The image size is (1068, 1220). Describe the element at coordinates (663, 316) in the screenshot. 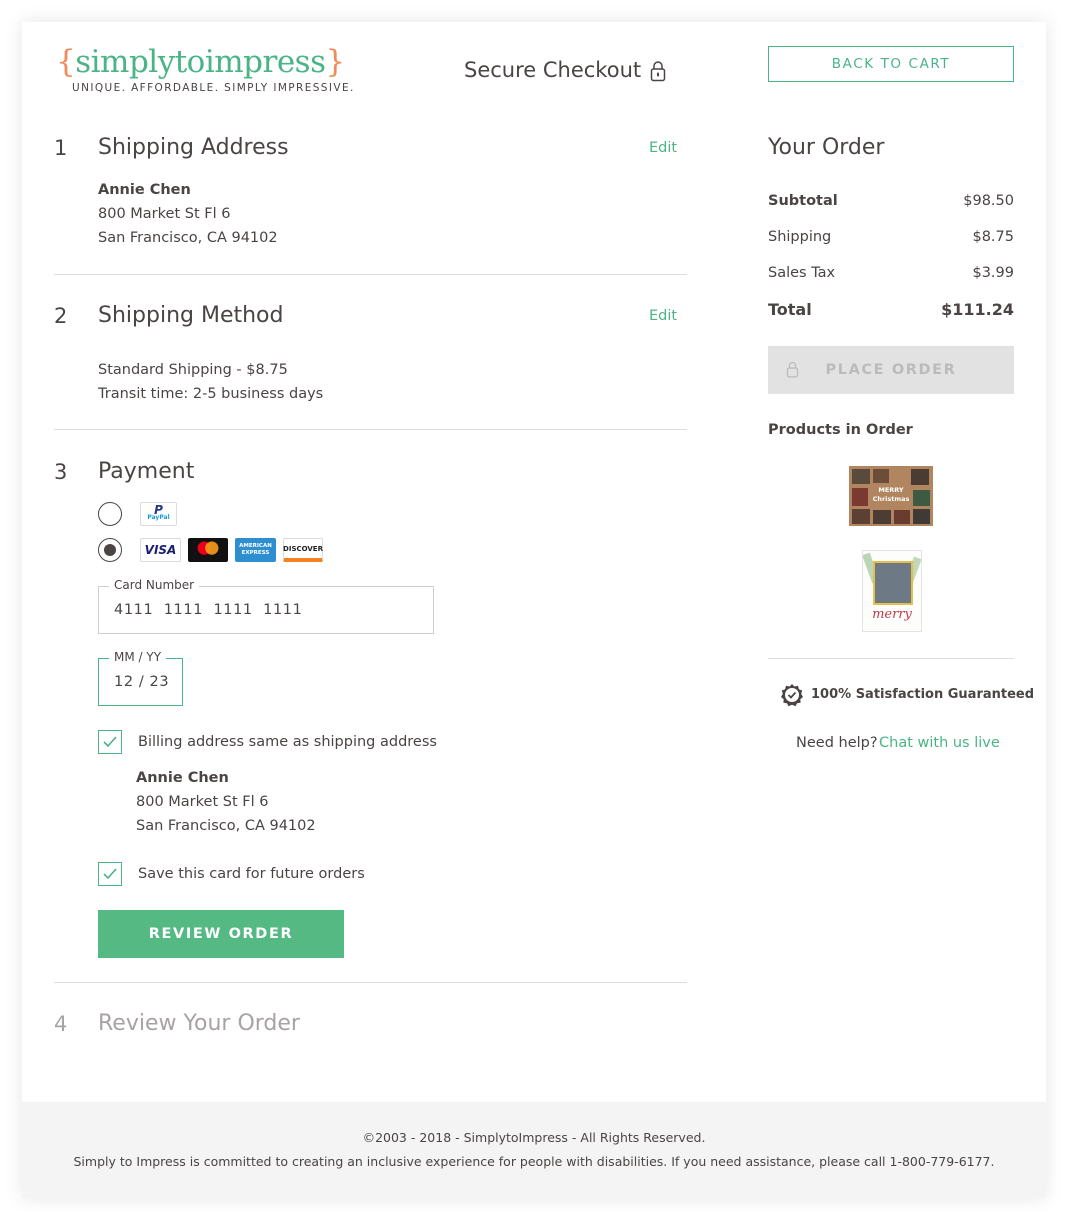

I see `edit-shipping-method-link: Edit` at that location.